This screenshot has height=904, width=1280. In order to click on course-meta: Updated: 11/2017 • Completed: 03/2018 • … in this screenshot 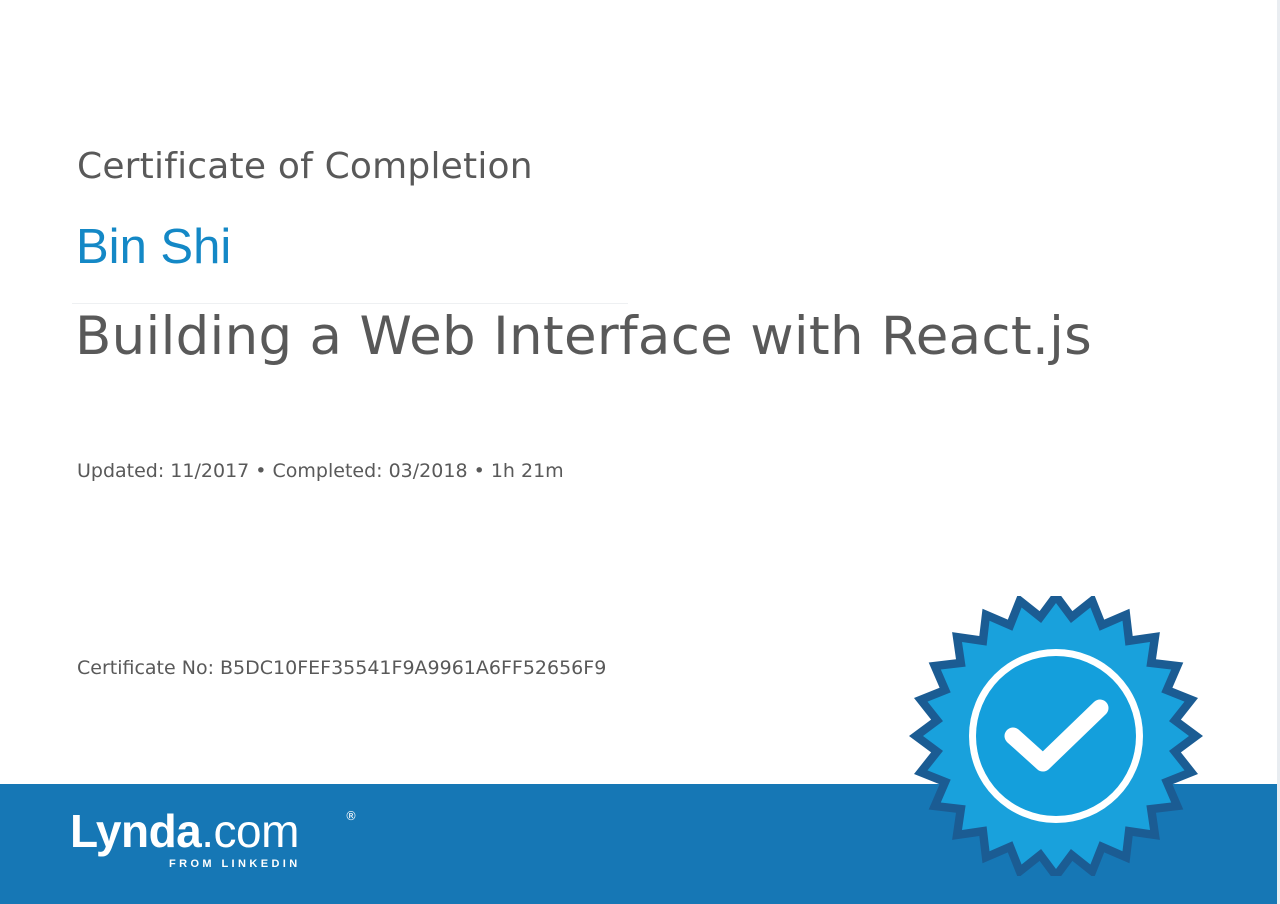, I will do `click(320, 471)`.